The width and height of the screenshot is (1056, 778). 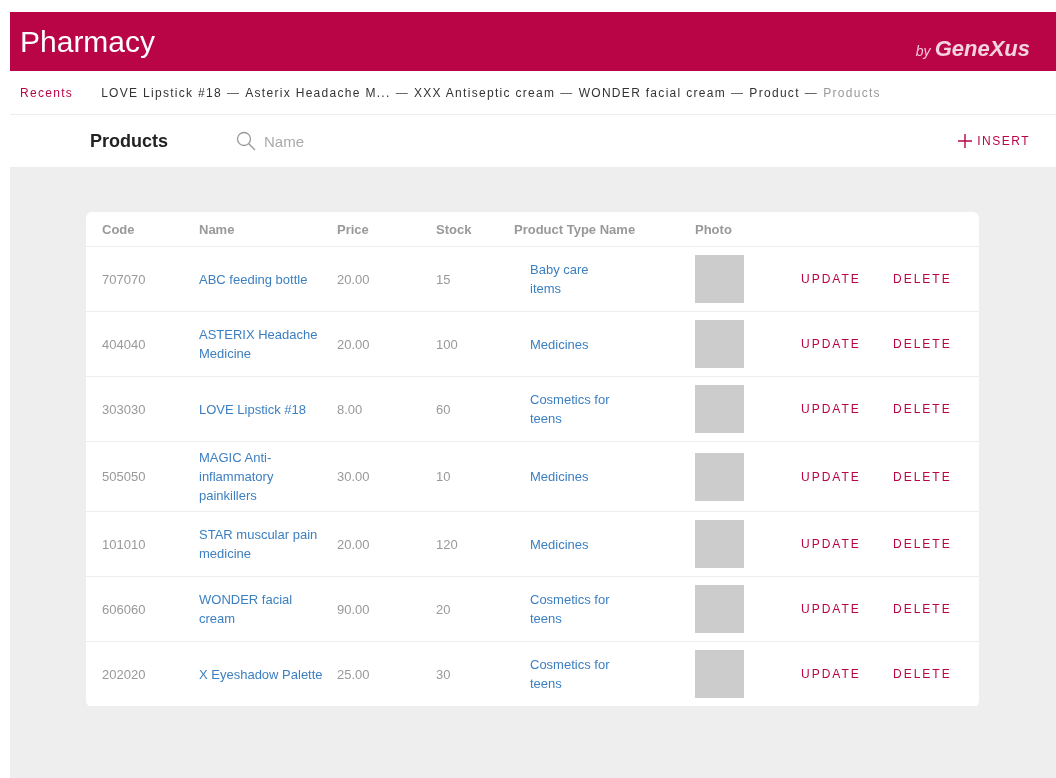 I want to click on product-name-link: ASTERIX Headache Medicine, so click(x=268, y=344).